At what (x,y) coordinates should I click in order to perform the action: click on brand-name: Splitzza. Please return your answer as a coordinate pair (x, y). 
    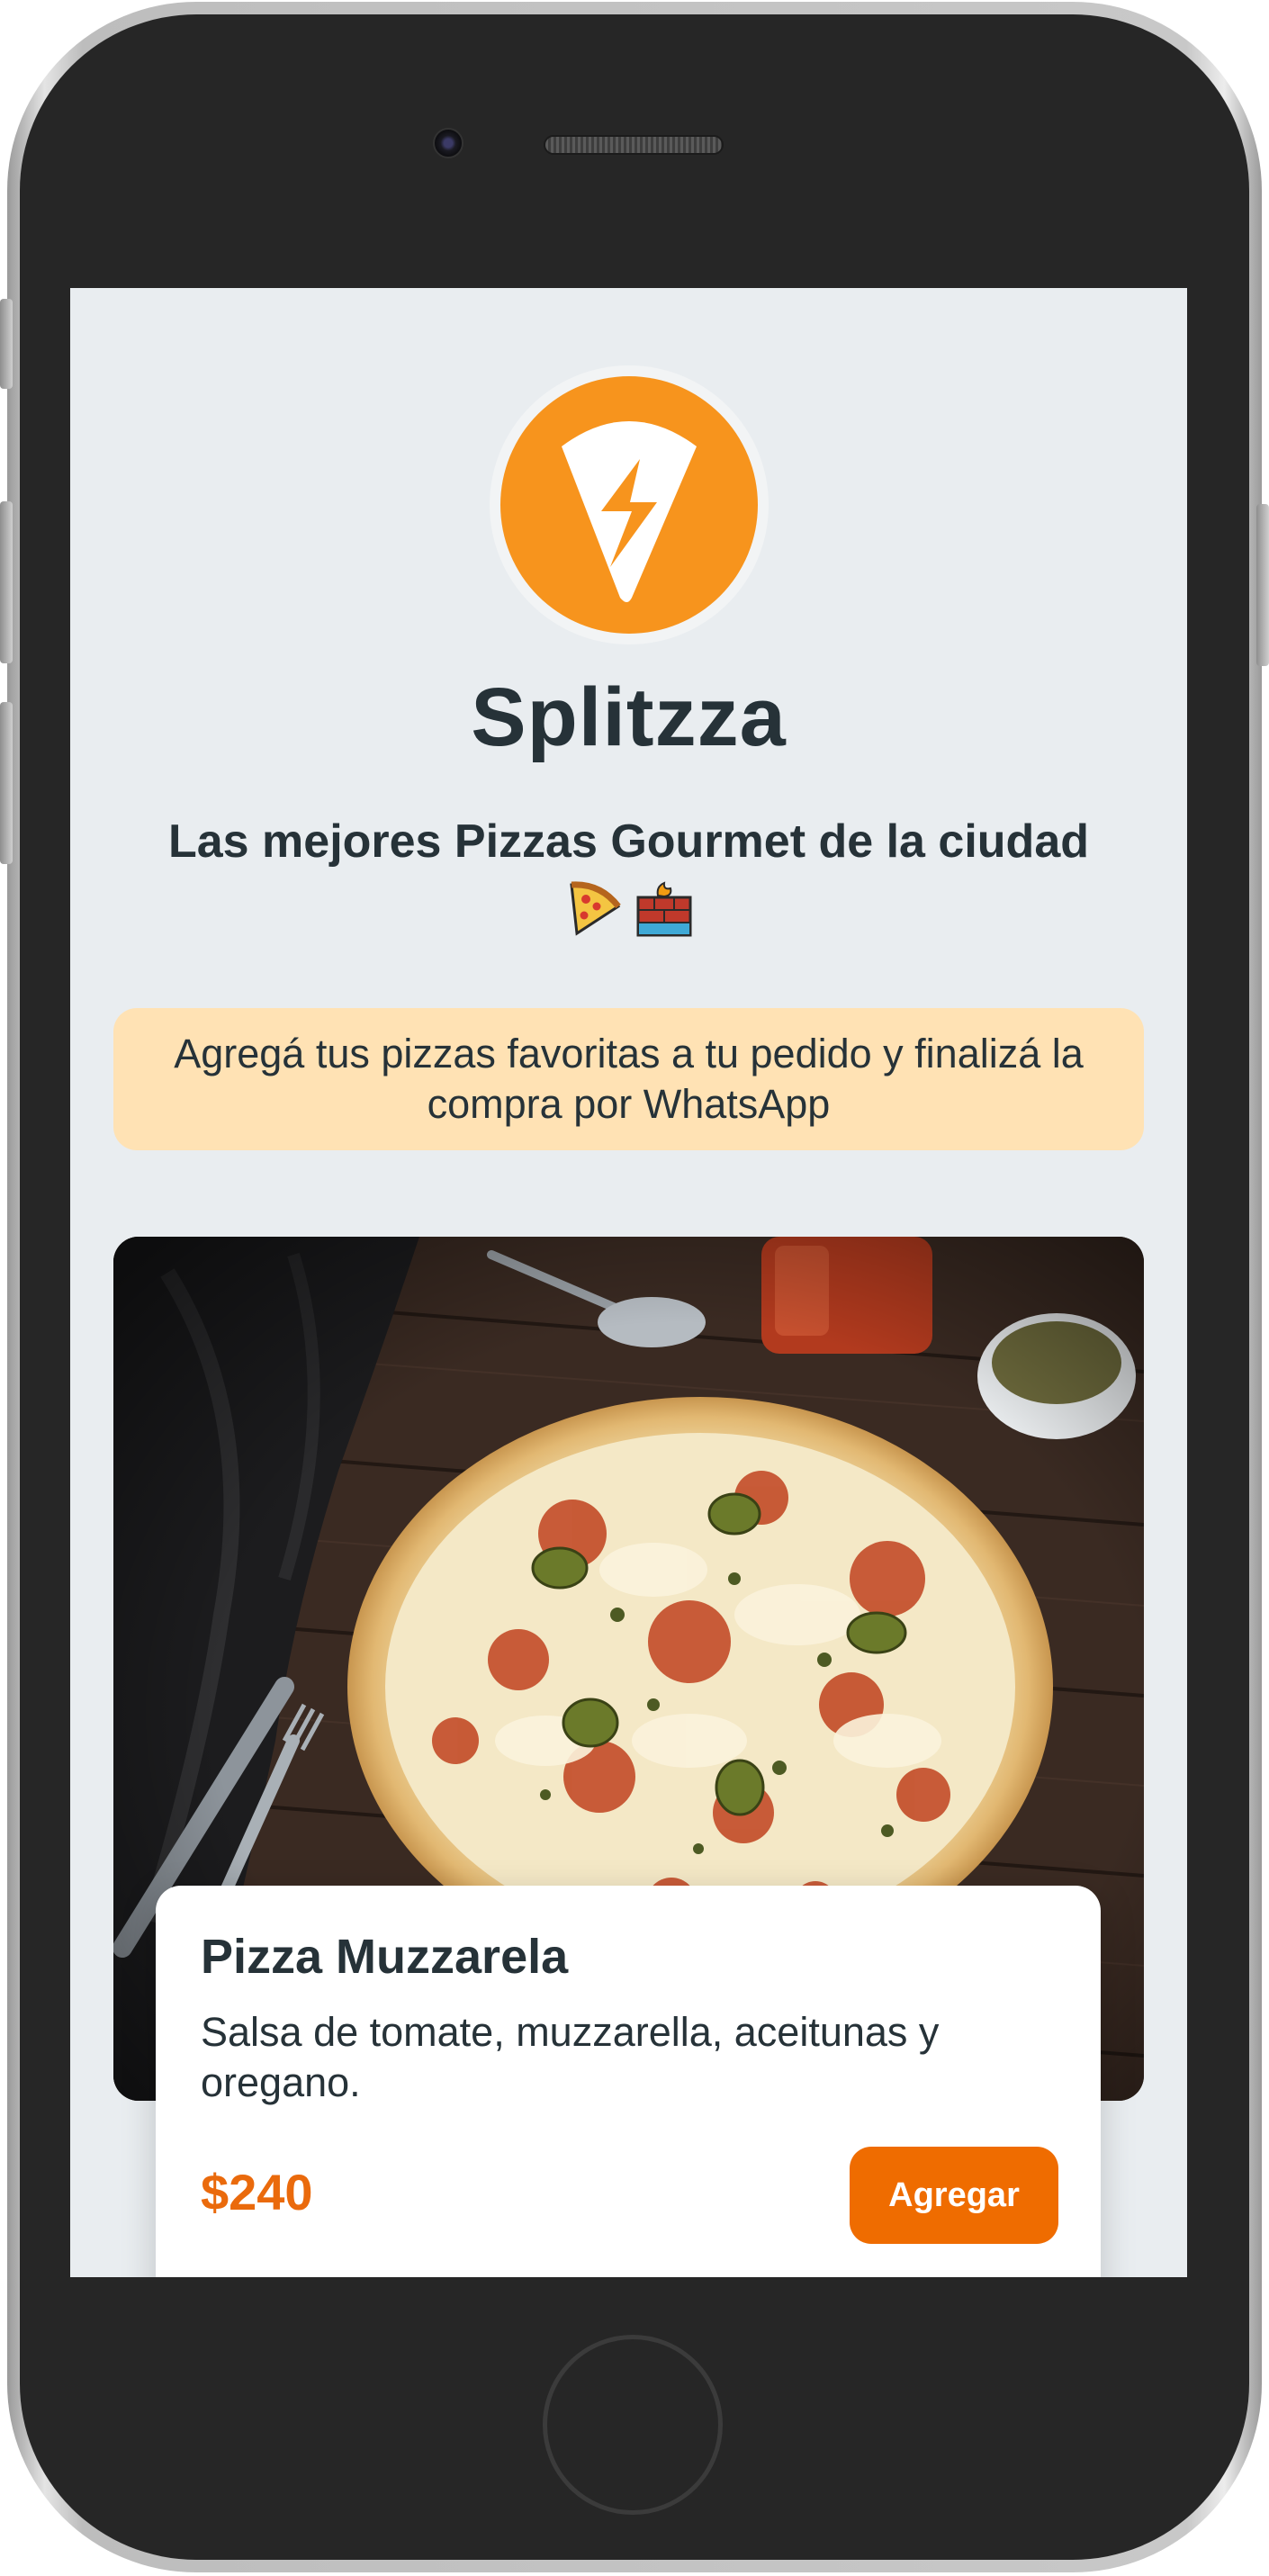
    Looking at the image, I should click on (629, 717).